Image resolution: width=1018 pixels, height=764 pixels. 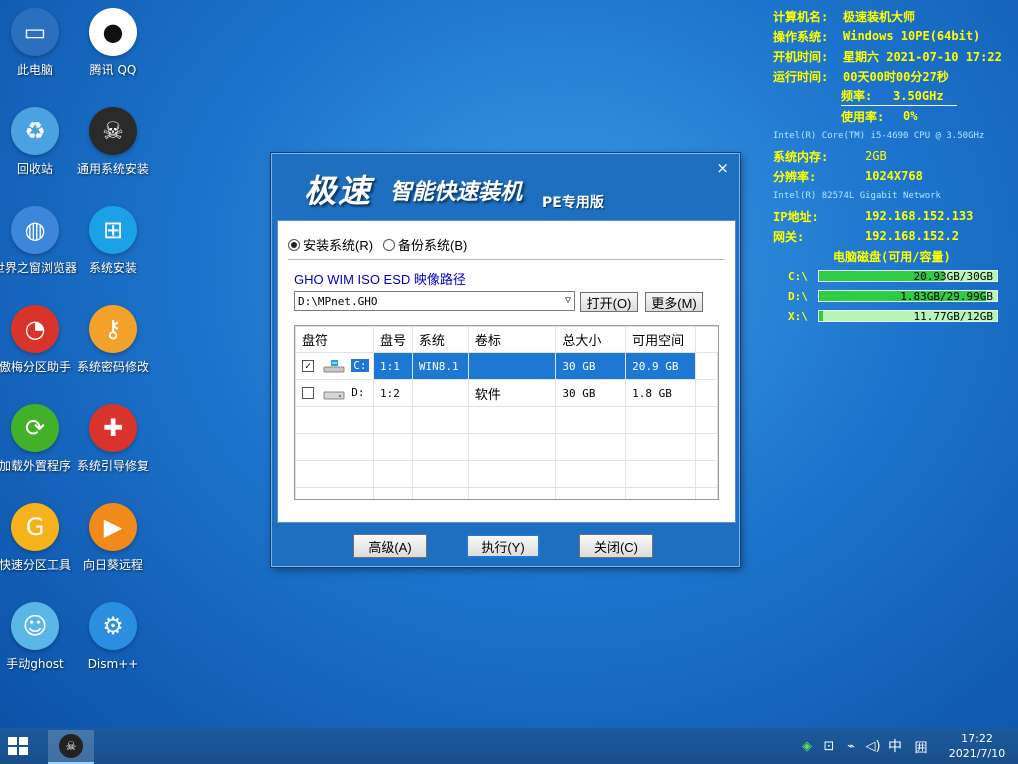 I want to click on desktop-icon-sunflower-remote: ▶ 向日葵远程, so click(x=113, y=543).